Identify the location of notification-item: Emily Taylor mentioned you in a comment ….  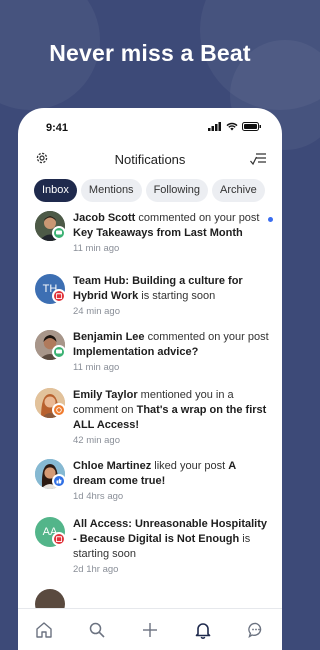
(150, 418).